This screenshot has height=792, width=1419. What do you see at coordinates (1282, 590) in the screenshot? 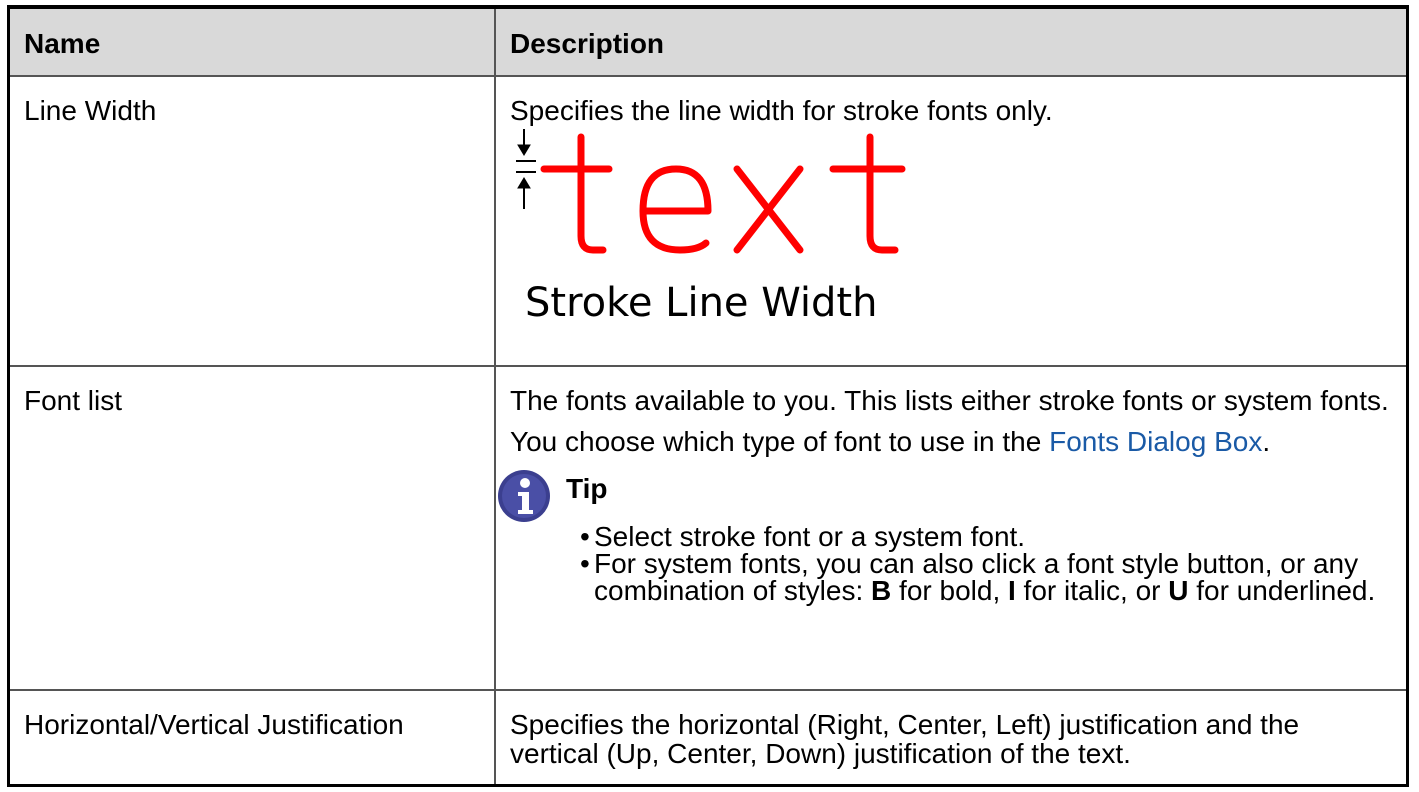
I see `tip-text: for underlined.` at bounding box center [1282, 590].